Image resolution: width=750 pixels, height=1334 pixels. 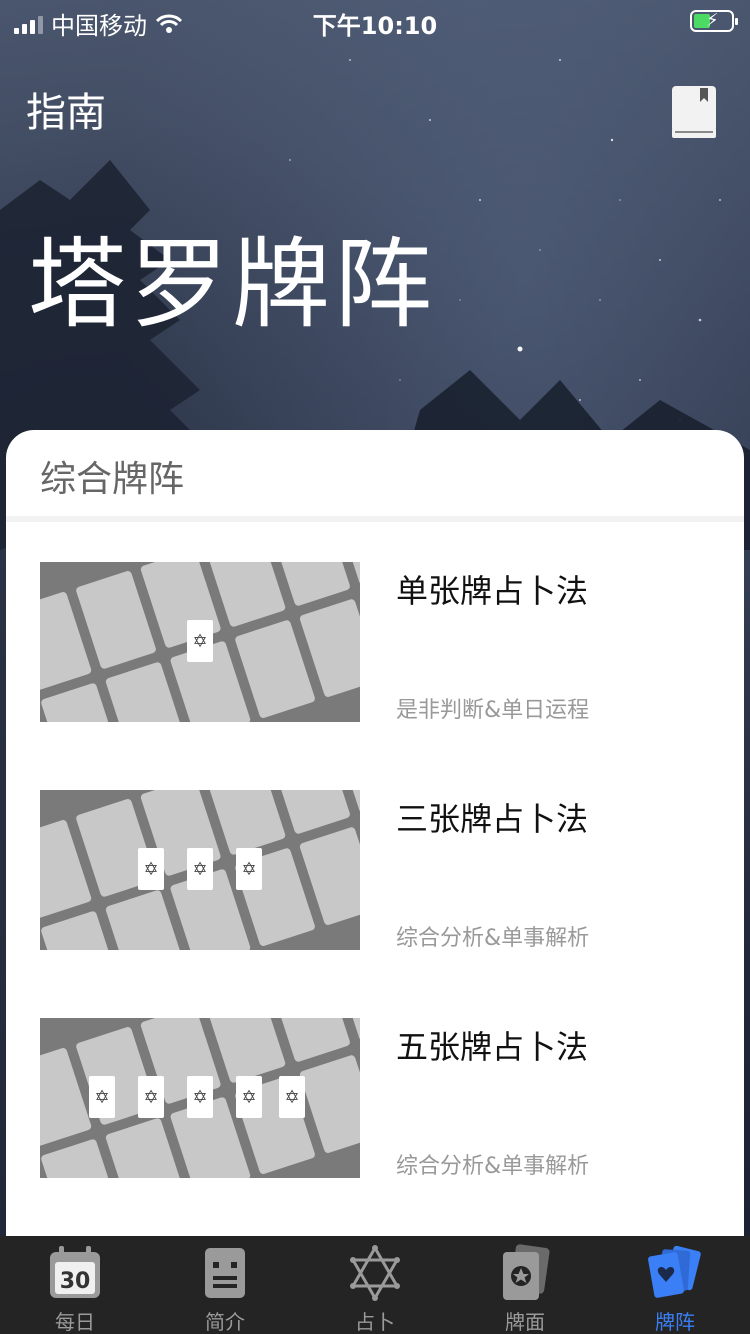 I want to click on spread-thumbnail: ✡ ✡ ✡ ✡ ✡, so click(x=200, y=1098).